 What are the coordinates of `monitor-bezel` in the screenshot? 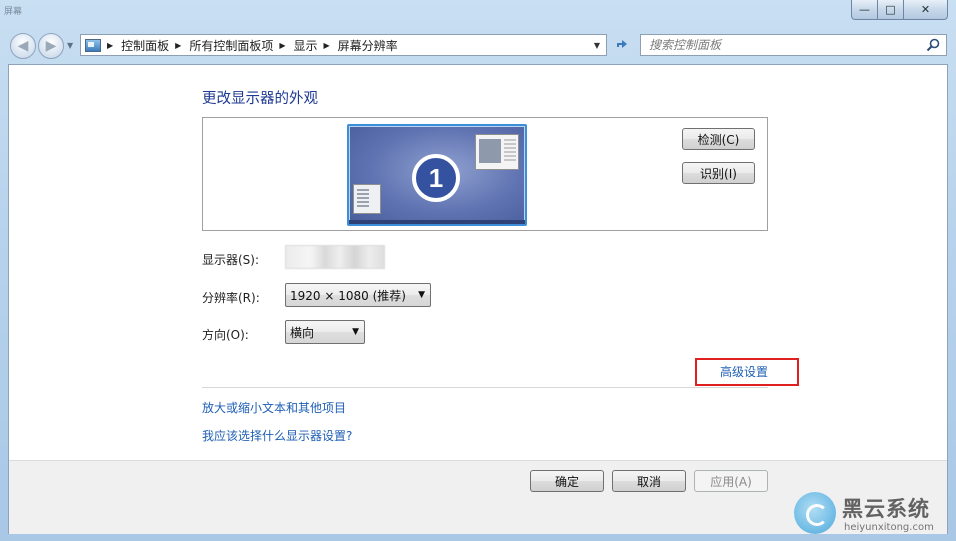 It's located at (437, 222).